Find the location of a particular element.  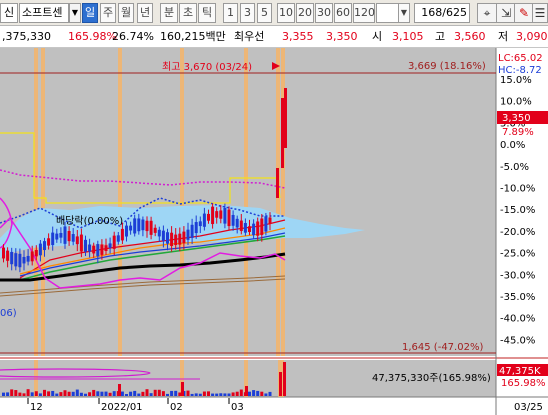

high-label: 고 is located at coordinates (440, 36).